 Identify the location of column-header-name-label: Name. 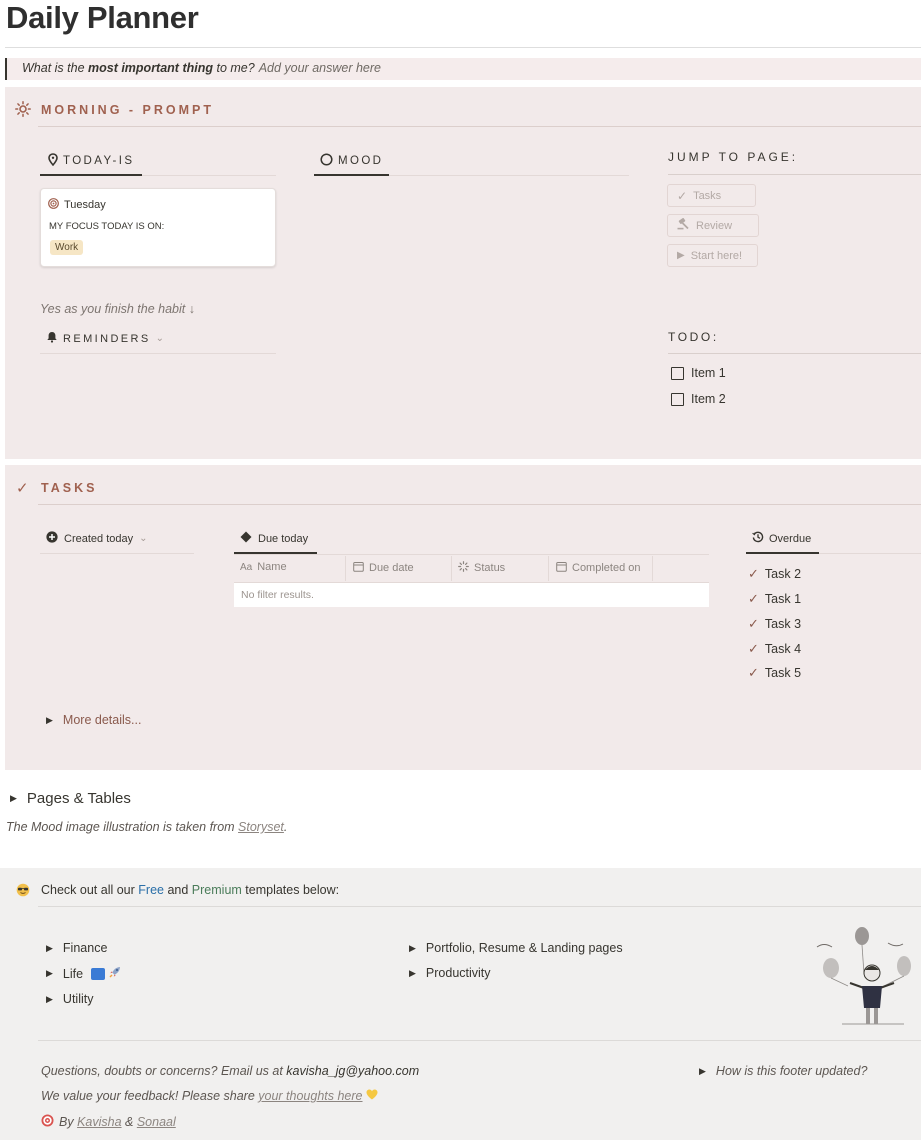
(272, 567).